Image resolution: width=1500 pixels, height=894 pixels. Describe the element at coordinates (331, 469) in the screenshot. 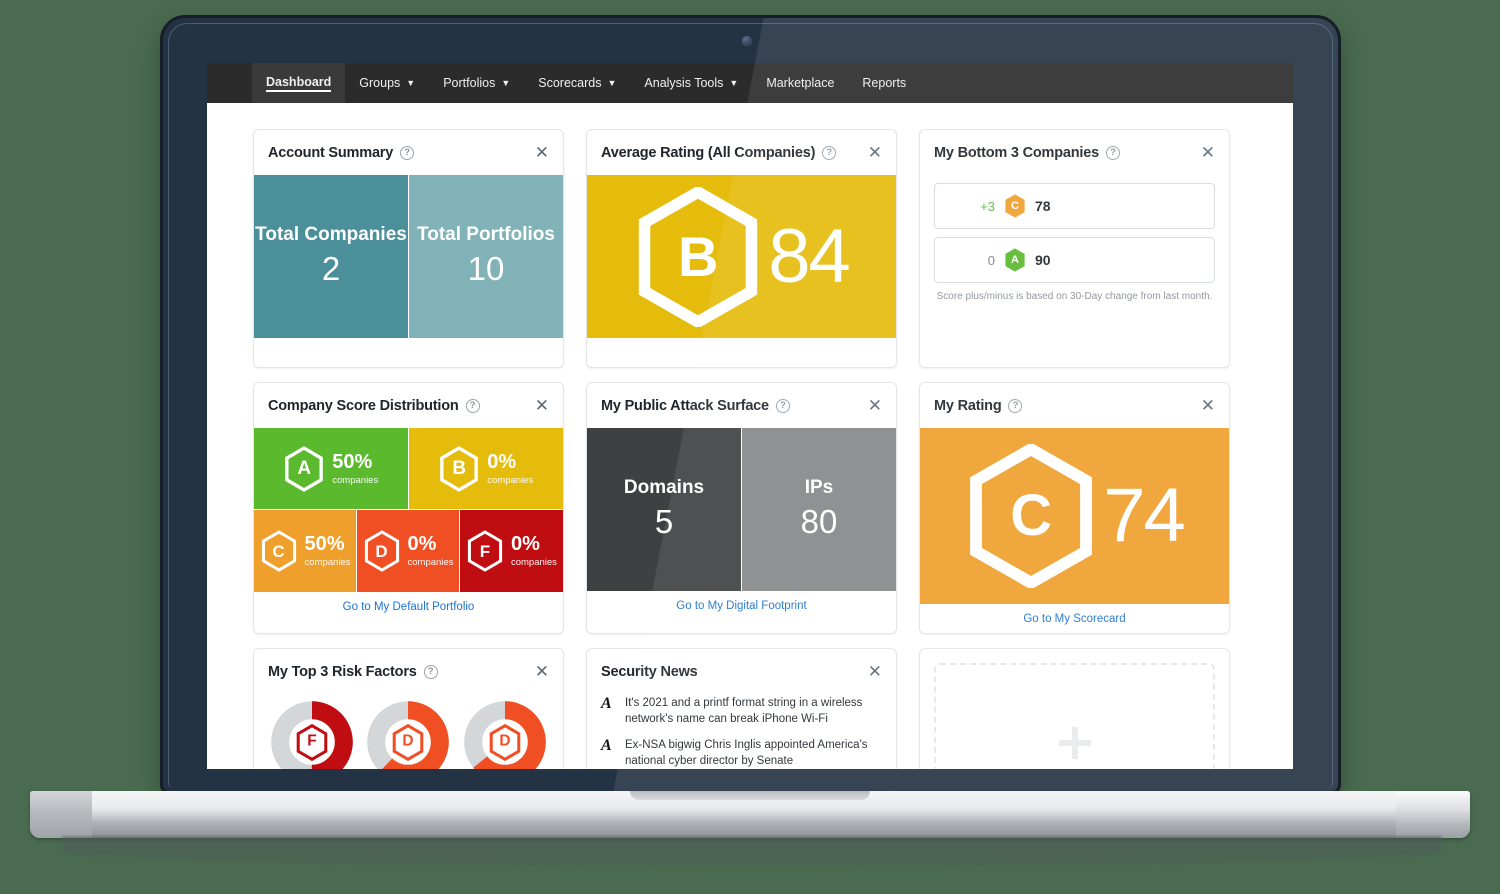

I see `distribution-cell-a: A 50% companies` at that location.